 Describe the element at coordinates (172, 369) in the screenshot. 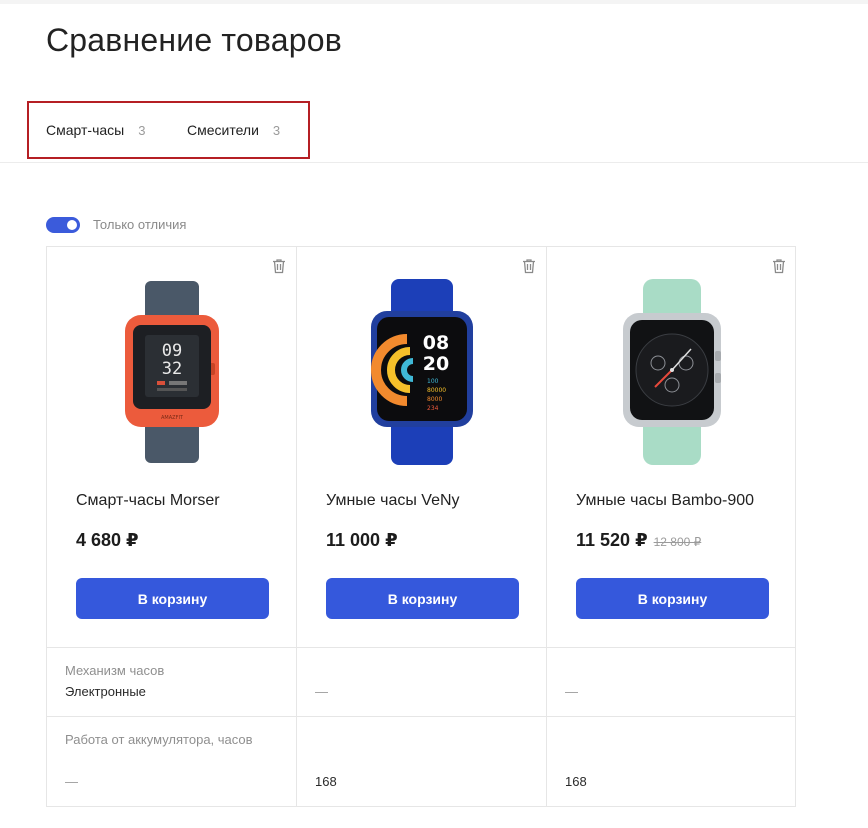

I see `watch-minutes: 32` at that location.